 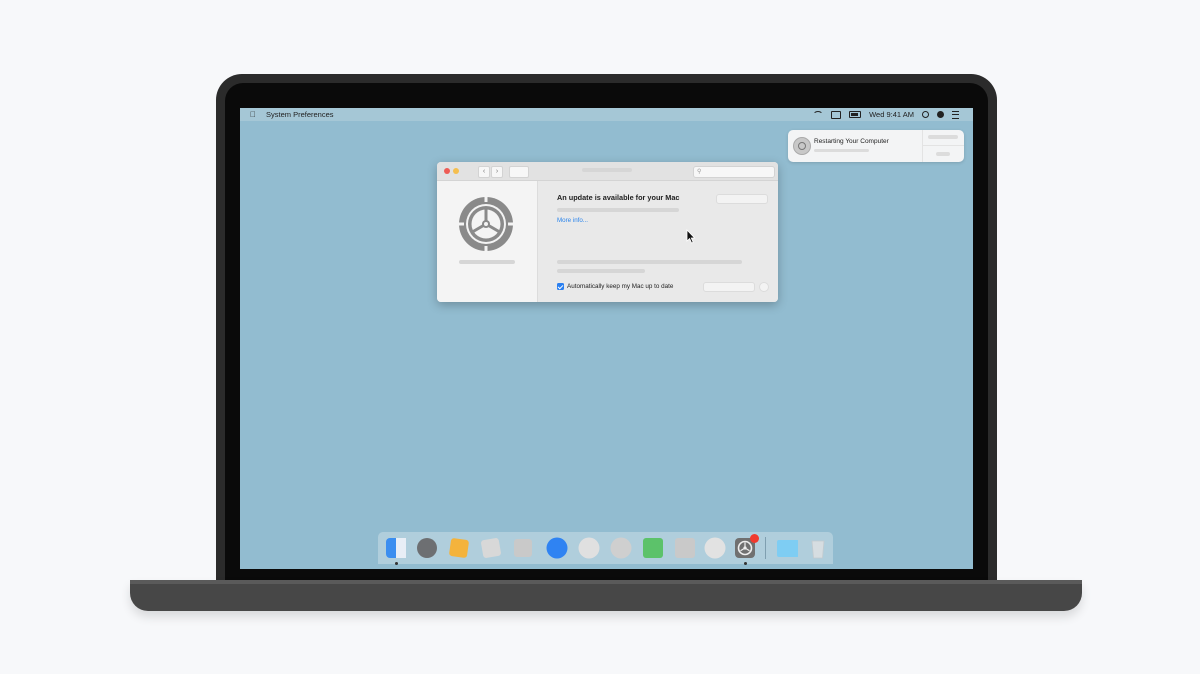 What do you see at coordinates (745, 563) in the screenshot?
I see `dock-running-indicator-system-preferences` at bounding box center [745, 563].